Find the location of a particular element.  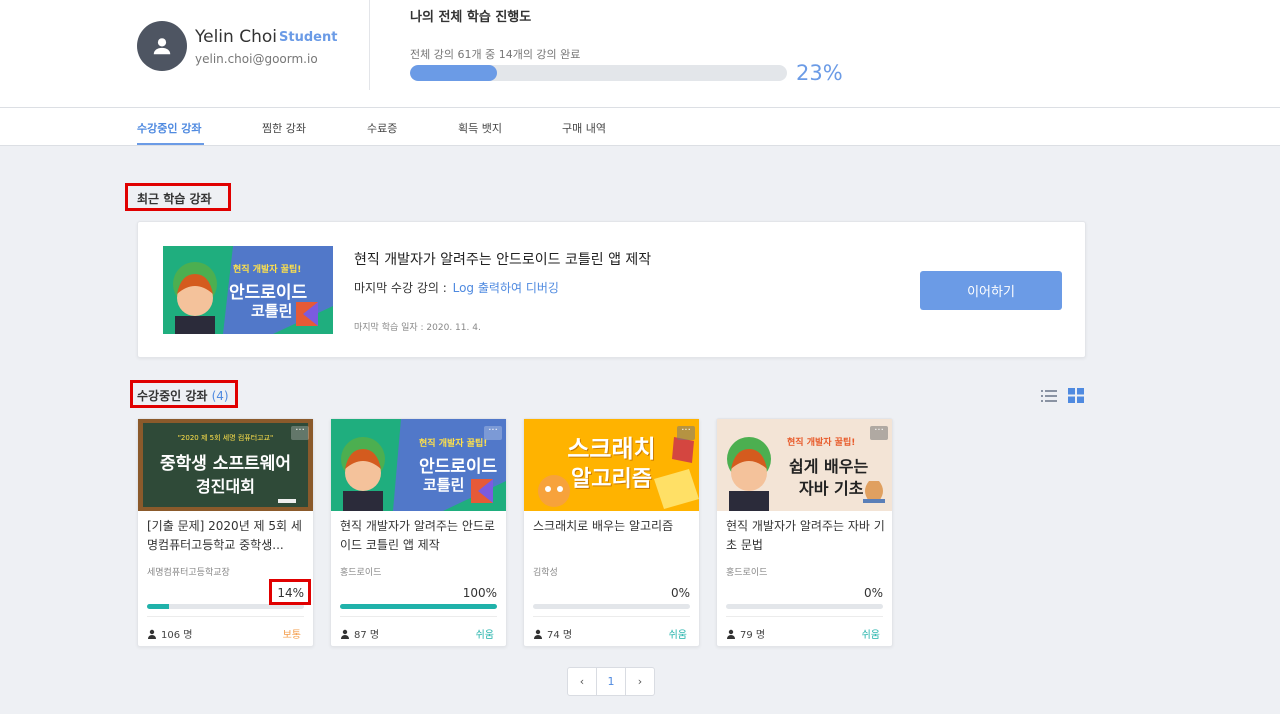

tab-badges: 획득 뱃지 is located at coordinates (480, 128).